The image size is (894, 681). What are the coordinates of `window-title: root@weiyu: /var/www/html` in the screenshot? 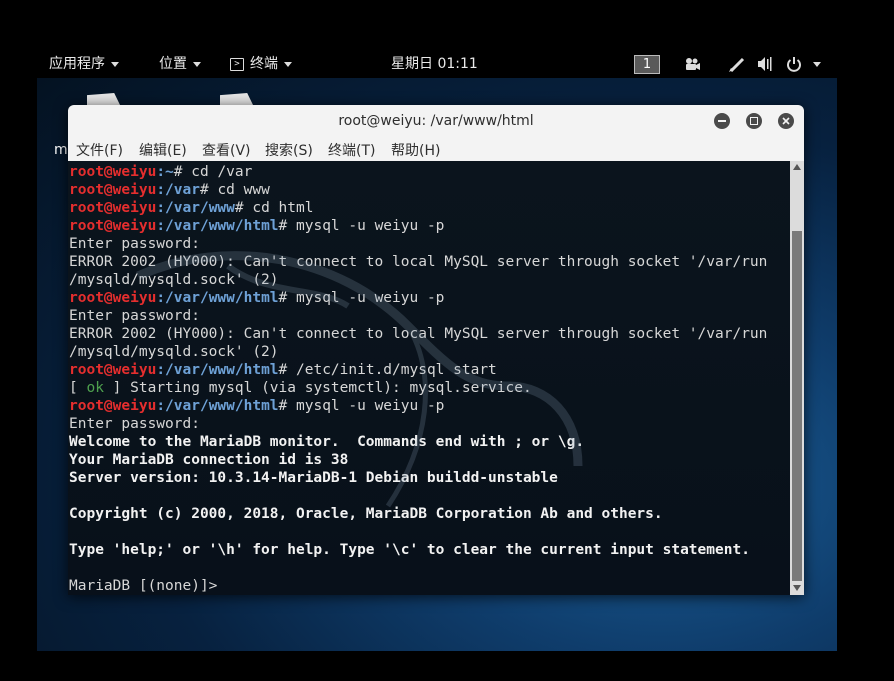 It's located at (436, 121).